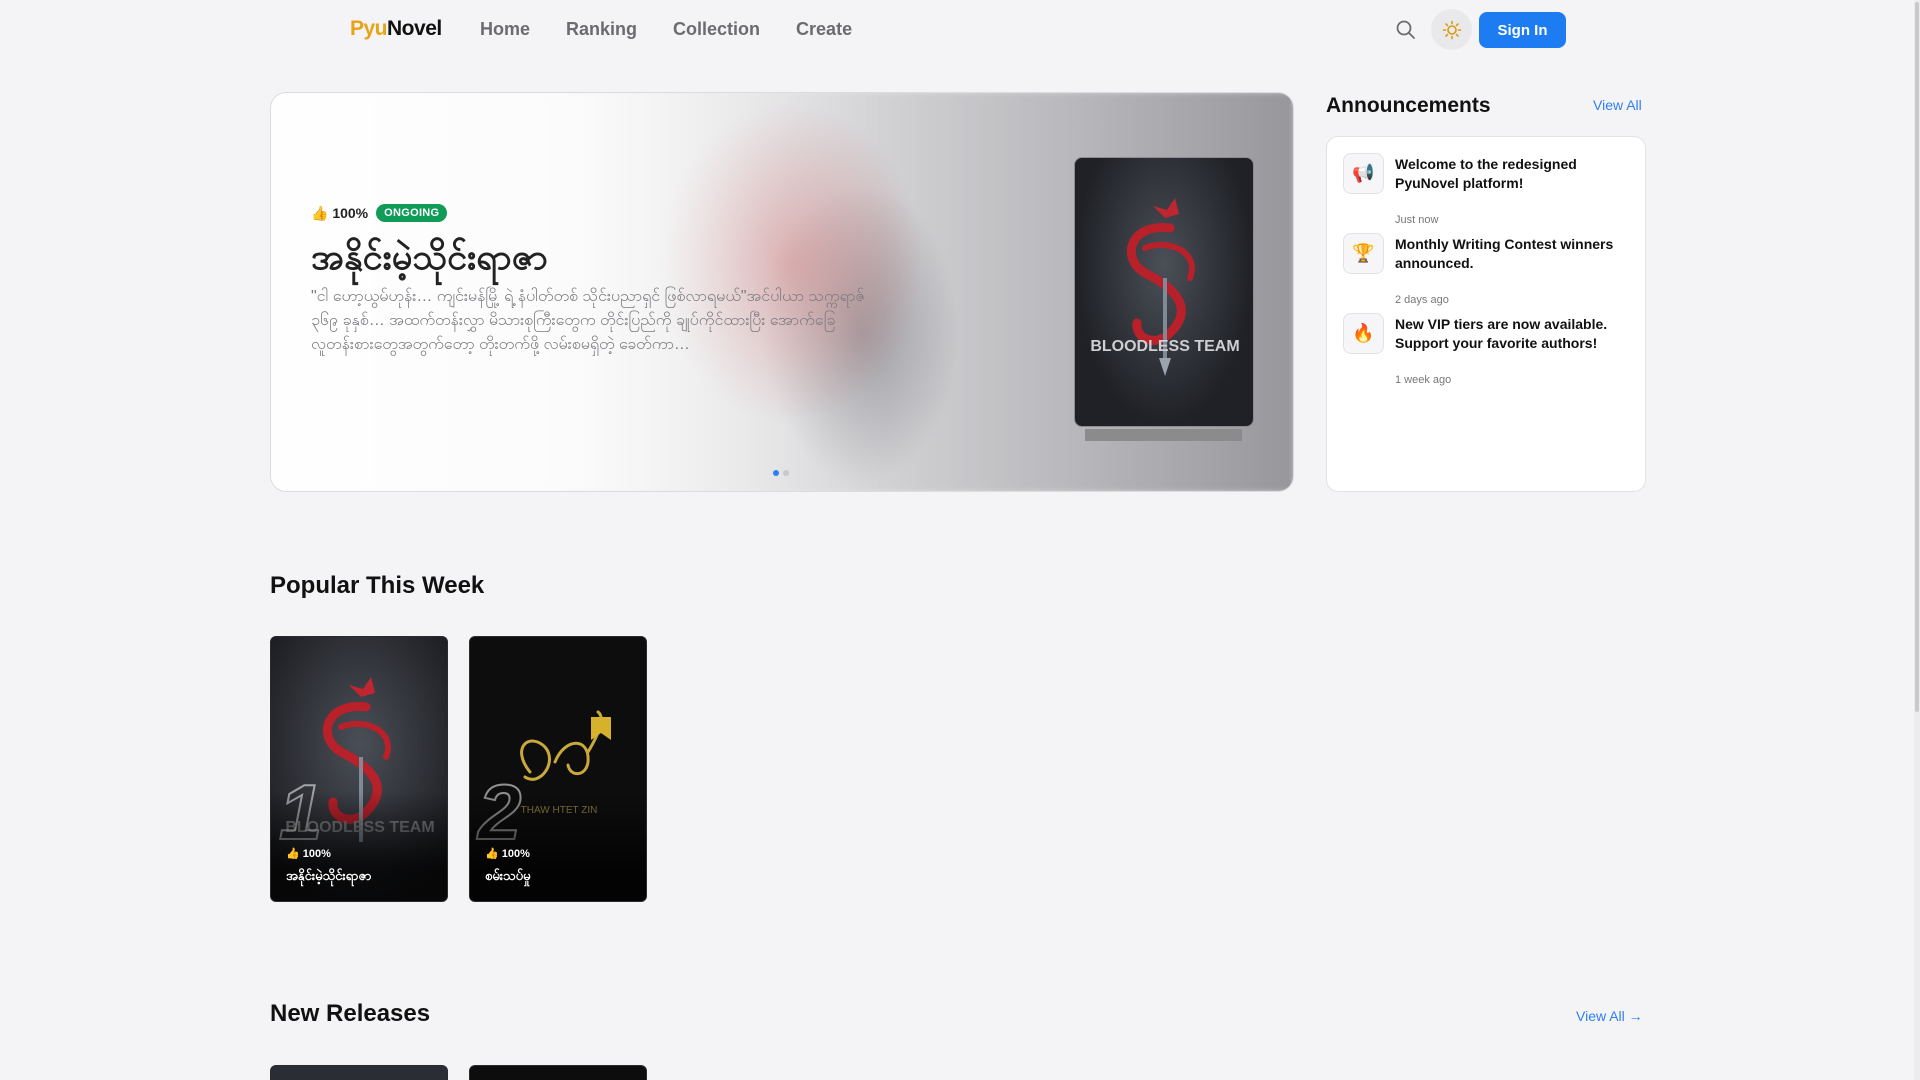 This screenshot has width=1920, height=1080. What do you see at coordinates (1423, 380) in the screenshot?
I see `announcement-time: 1 week ago` at bounding box center [1423, 380].